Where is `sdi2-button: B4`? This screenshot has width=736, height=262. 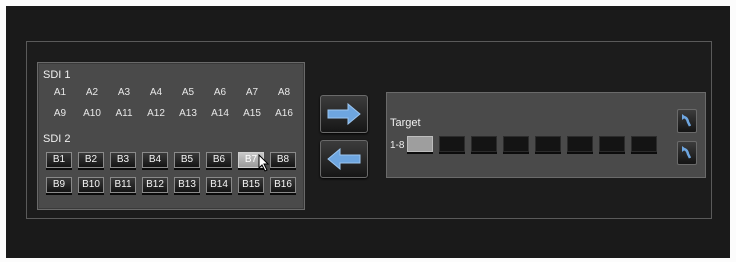
sdi2-button: B4 is located at coordinates (155, 160).